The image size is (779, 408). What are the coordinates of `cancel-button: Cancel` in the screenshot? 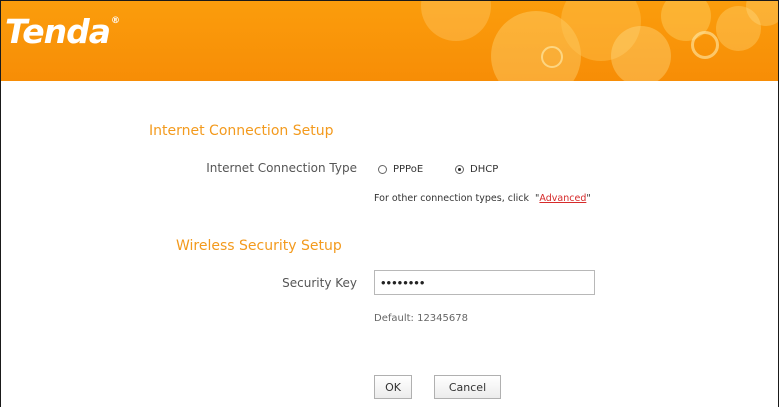 It's located at (467, 387).